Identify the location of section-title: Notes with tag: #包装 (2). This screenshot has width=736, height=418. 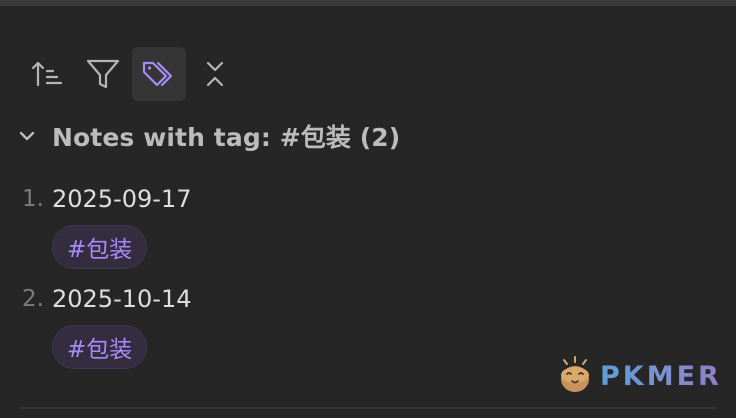
(226, 137).